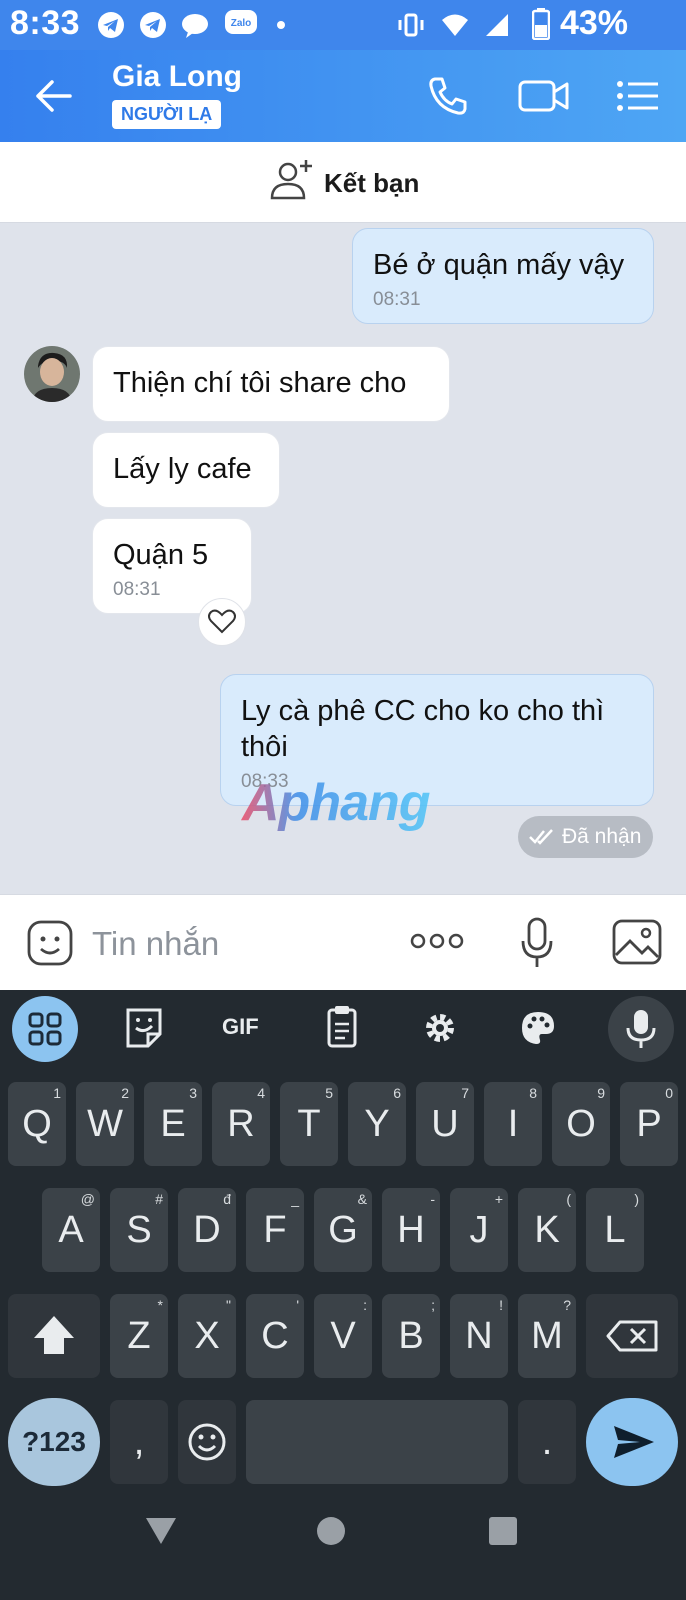  Describe the element at coordinates (297, 1305) in the screenshot. I see `key-hint: '` at that location.